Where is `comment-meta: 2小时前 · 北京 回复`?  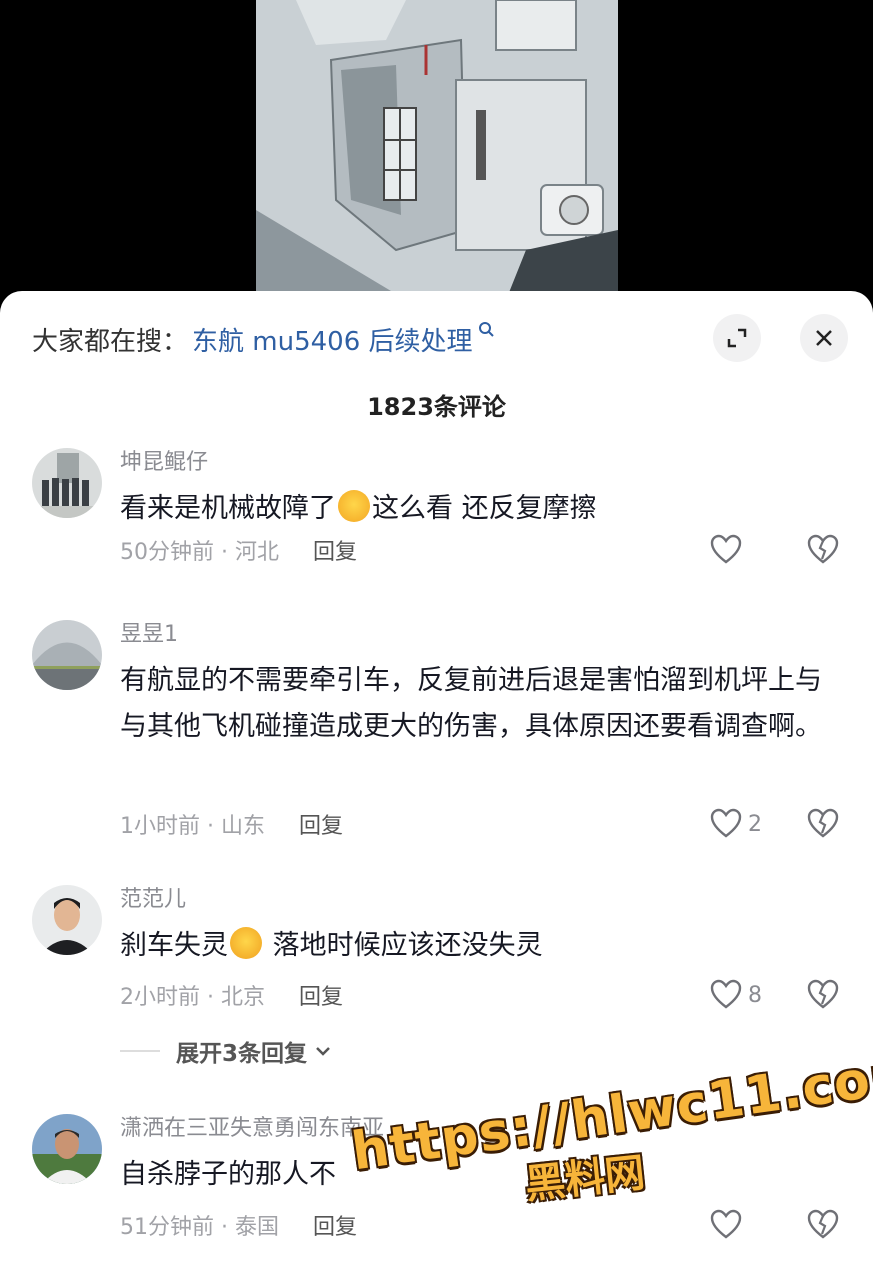
comment-meta: 2小时前 · 北京 回复 is located at coordinates (231, 995).